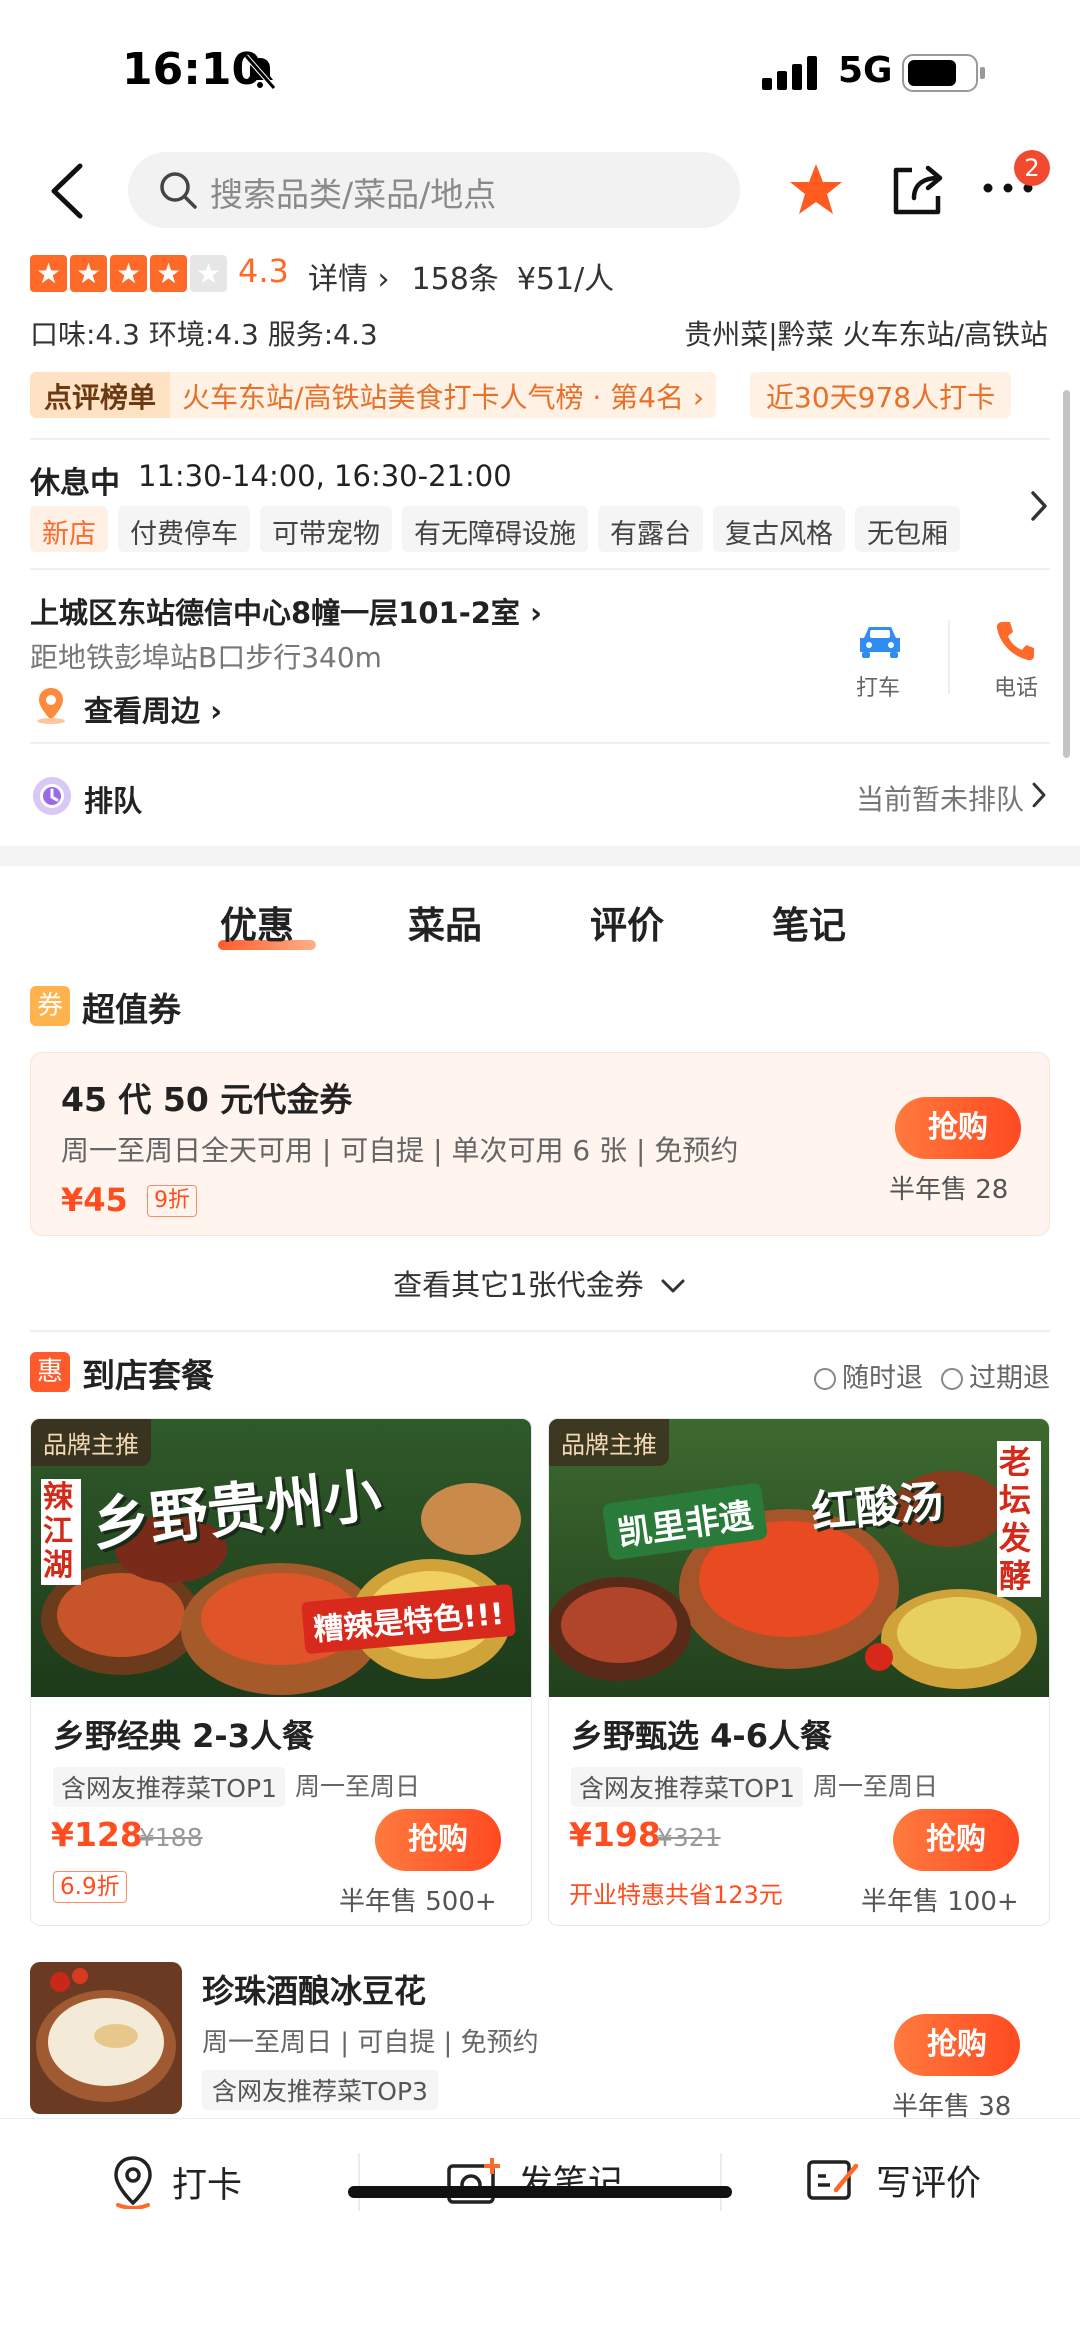  I want to click on nearby-link: 查看周边 ›, so click(153, 709).